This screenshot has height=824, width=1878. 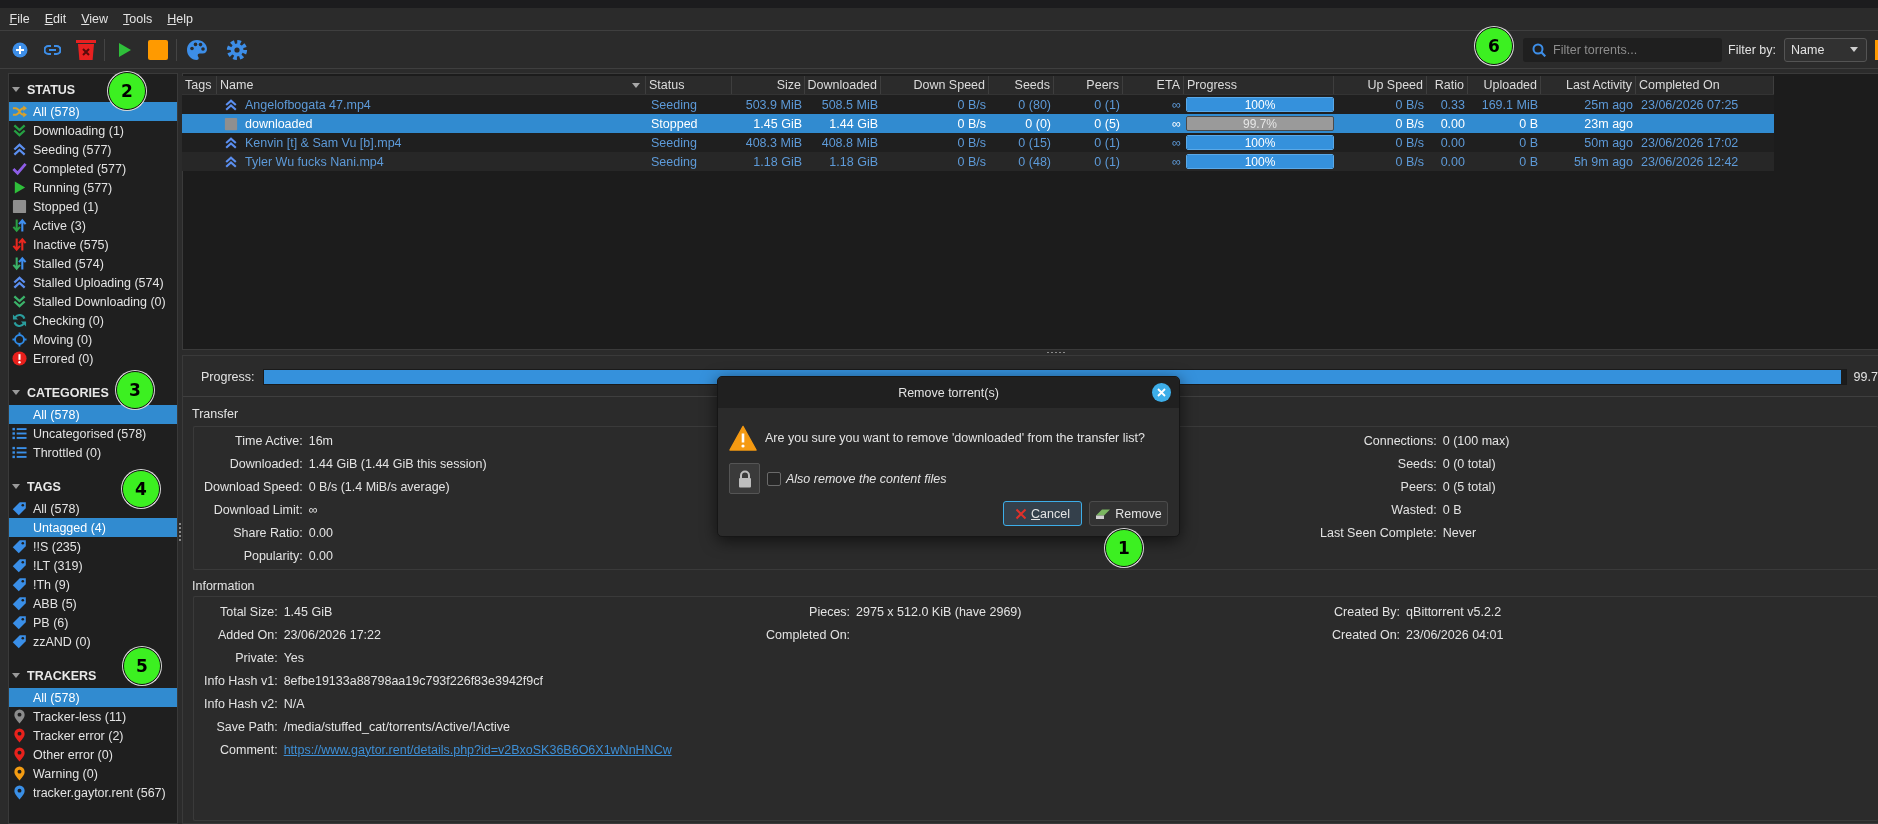 I want to click on column-header: ETA, so click(x=1153, y=85).